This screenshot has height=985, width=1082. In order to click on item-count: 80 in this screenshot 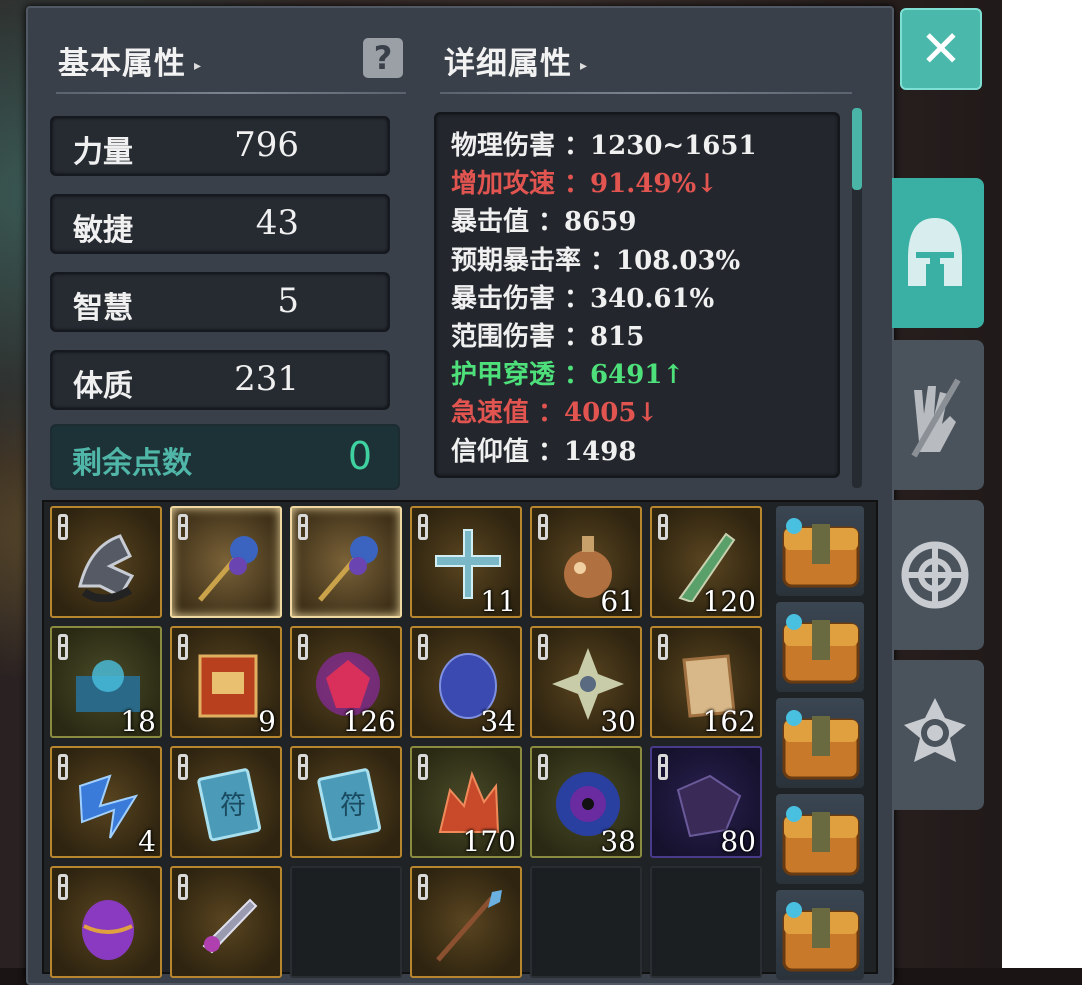, I will do `click(738, 841)`.